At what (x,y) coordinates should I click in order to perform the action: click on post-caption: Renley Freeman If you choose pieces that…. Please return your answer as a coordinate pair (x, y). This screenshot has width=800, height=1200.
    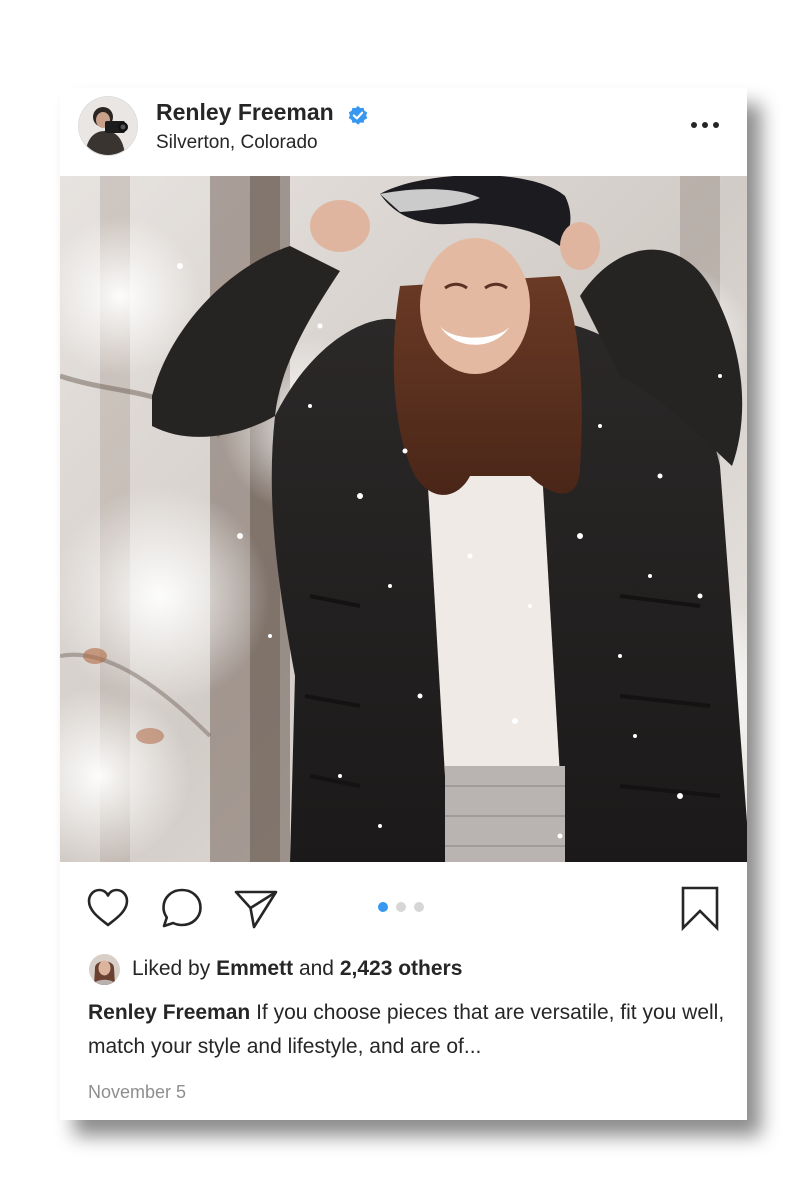
    Looking at the image, I should click on (408, 1030).